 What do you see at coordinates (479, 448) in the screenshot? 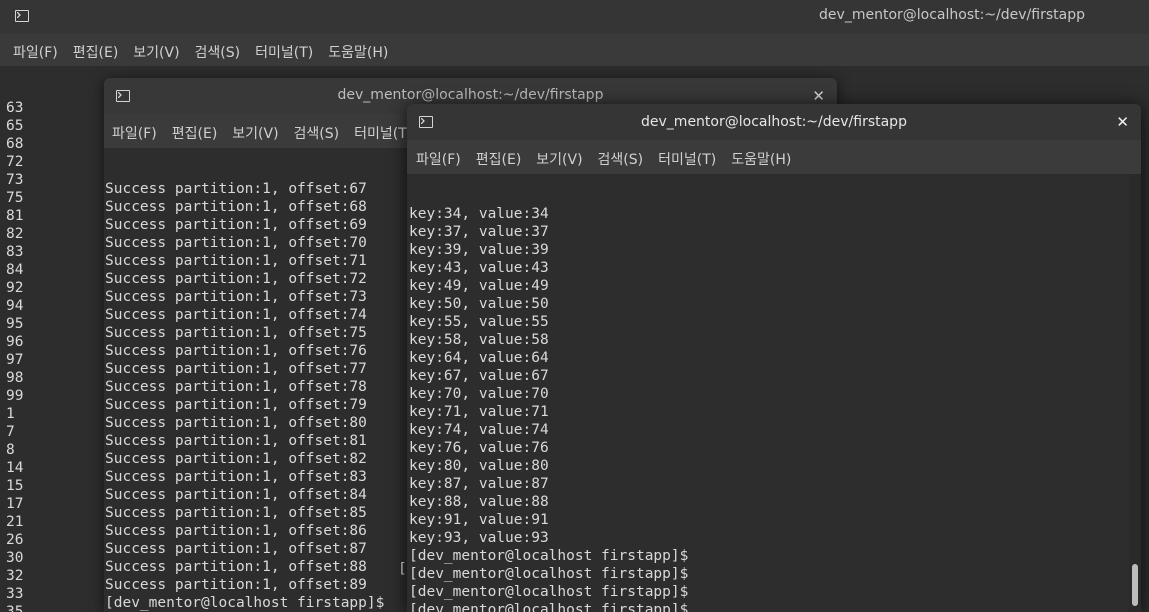
I see `output-line: key:76, value:76` at bounding box center [479, 448].